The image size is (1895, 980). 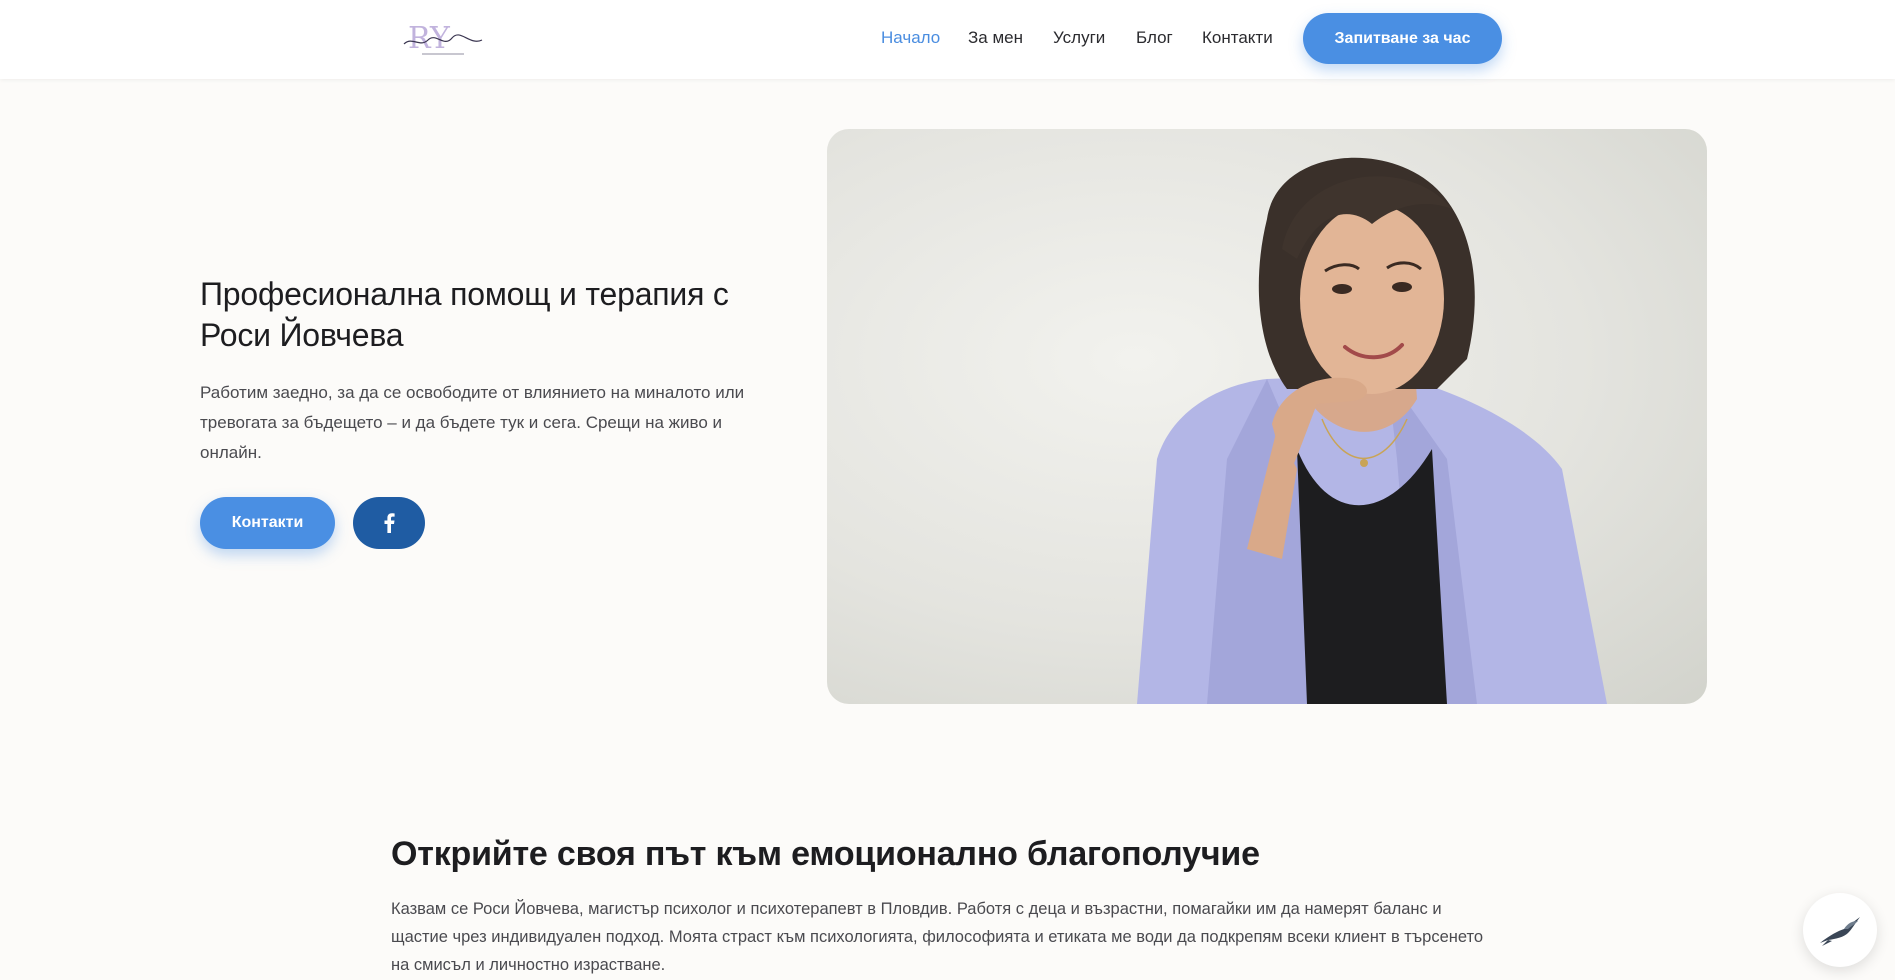 I want to click on chat-widget-button, so click(x=1840, y=930).